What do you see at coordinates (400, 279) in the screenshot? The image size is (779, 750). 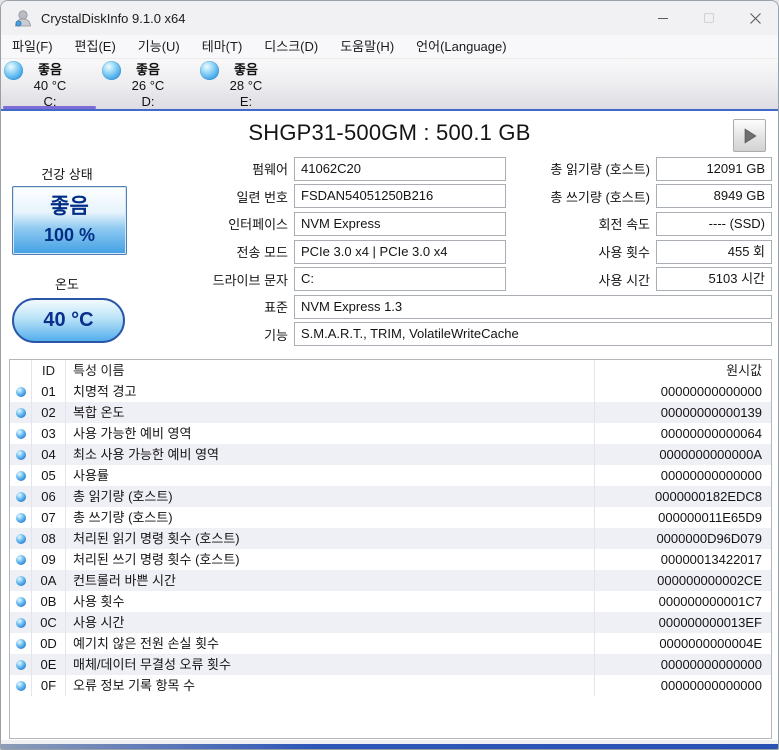 I see `drive-letter-value: C:` at bounding box center [400, 279].